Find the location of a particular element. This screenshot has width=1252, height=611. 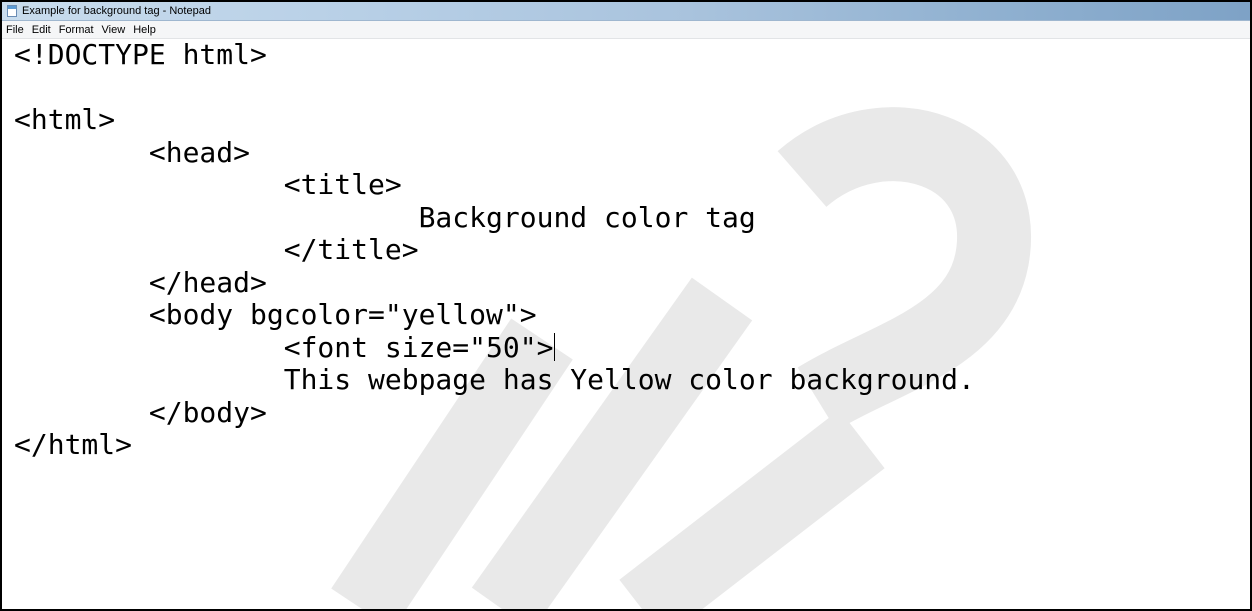

code-line: </title> is located at coordinates (216, 249).